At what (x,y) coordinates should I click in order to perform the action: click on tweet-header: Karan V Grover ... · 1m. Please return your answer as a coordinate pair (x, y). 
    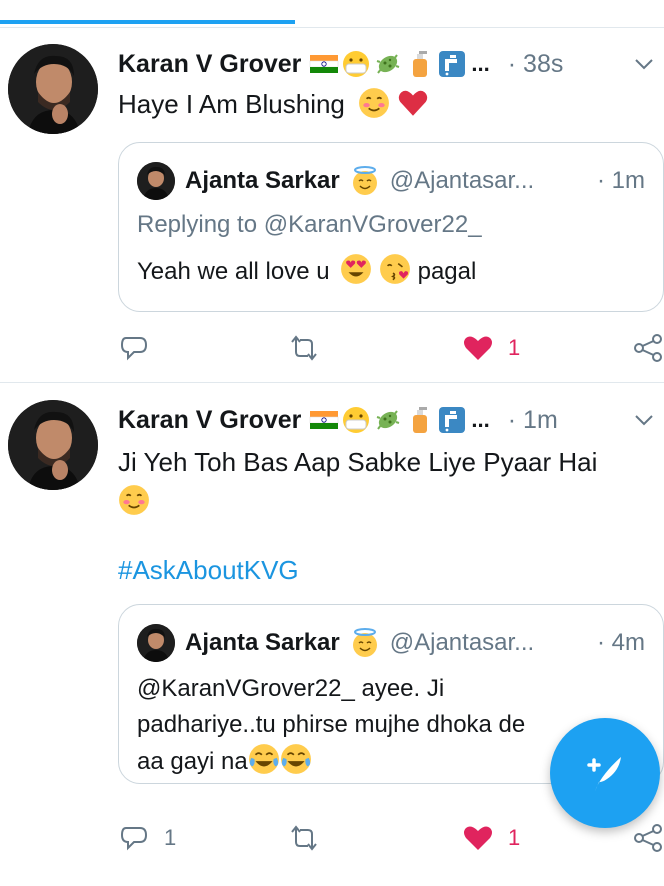
    Looking at the image, I should click on (391, 420).